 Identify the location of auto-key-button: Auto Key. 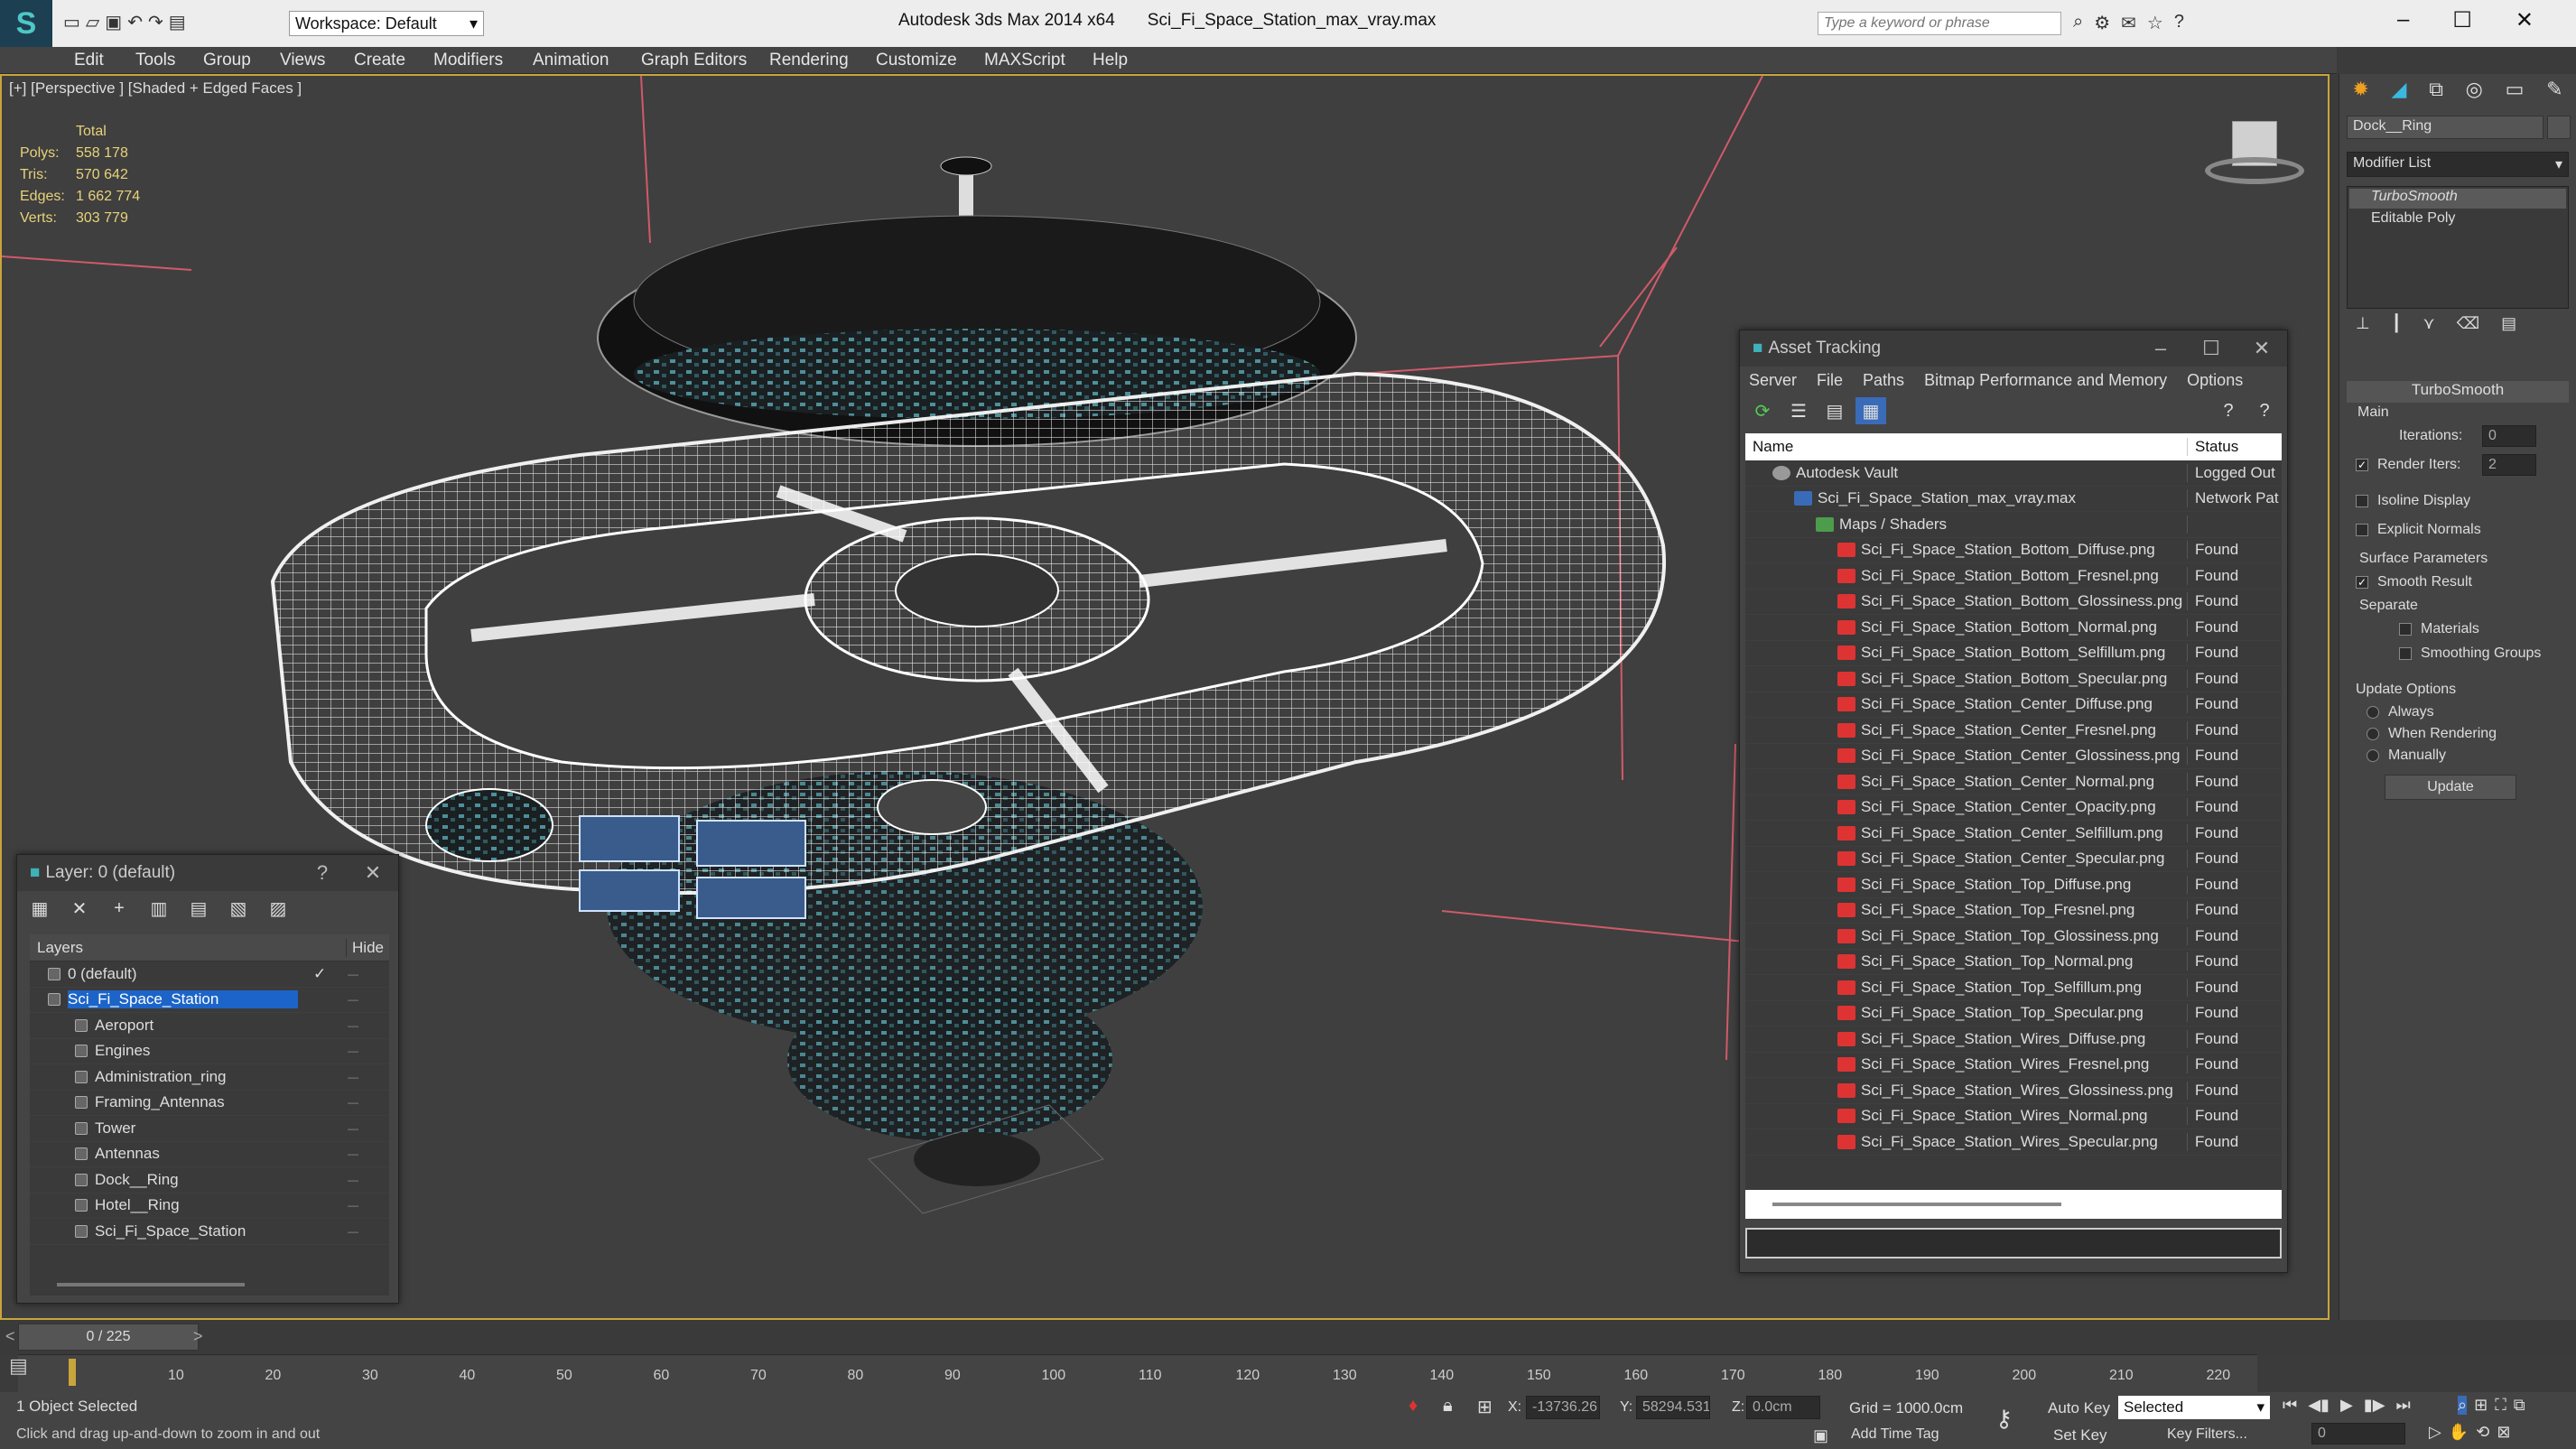
(2079, 1408).